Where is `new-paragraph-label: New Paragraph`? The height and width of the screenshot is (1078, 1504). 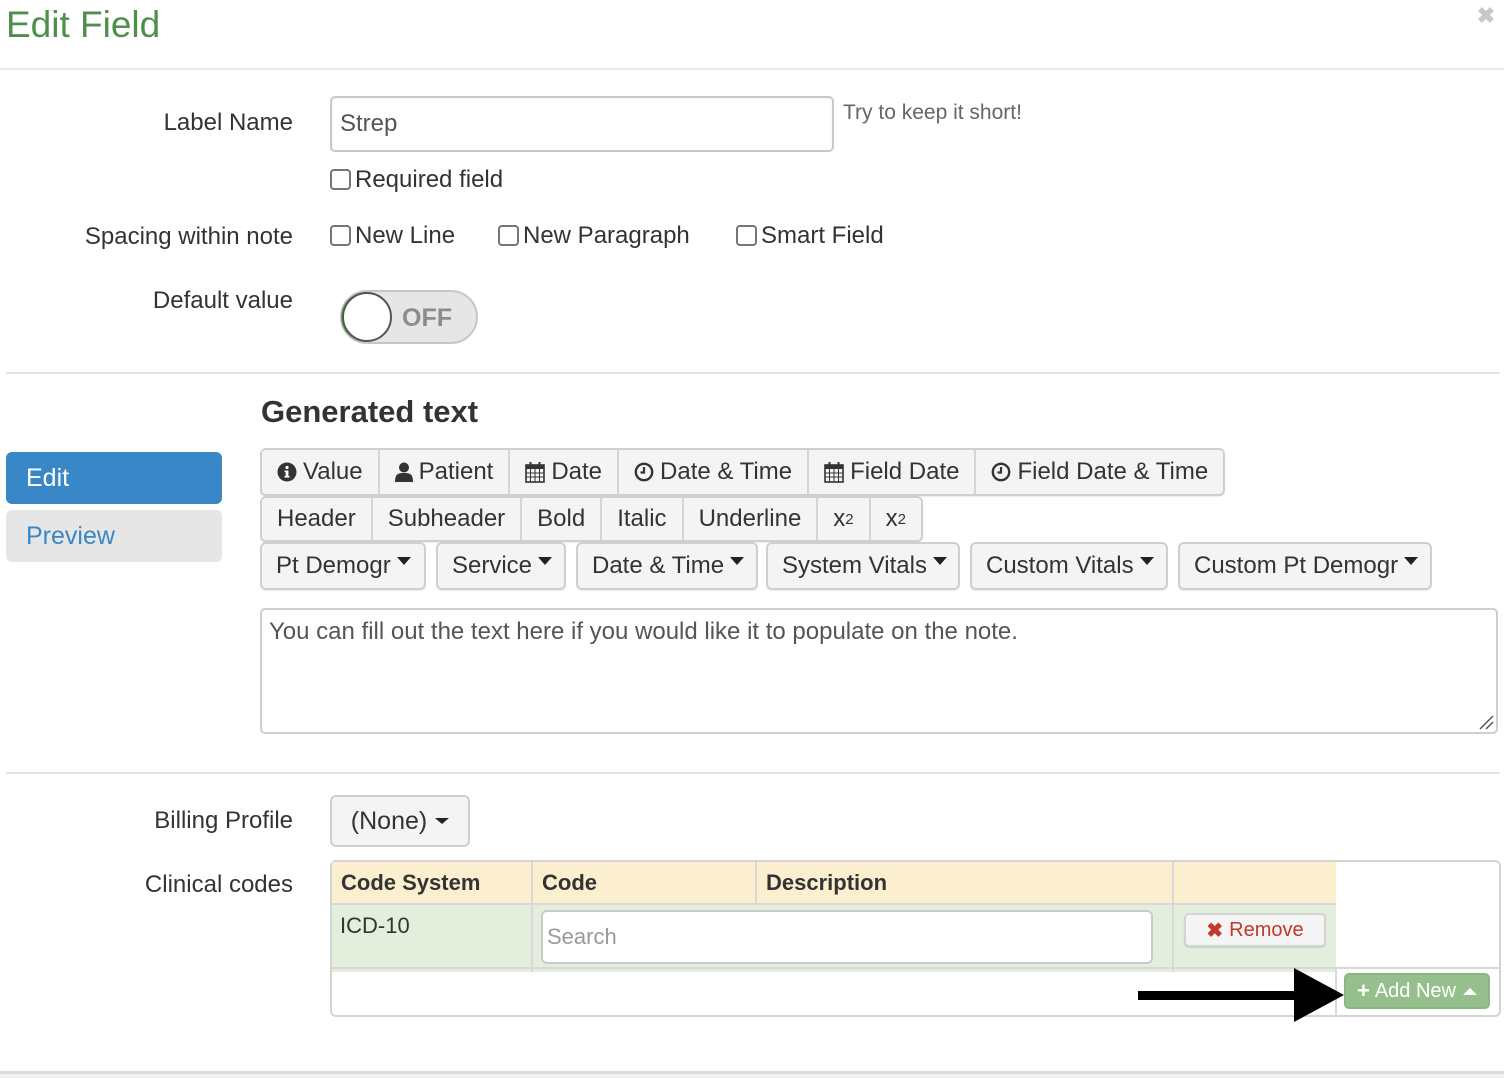
new-paragraph-label: New Paragraph is located at coordinates (606, 235).